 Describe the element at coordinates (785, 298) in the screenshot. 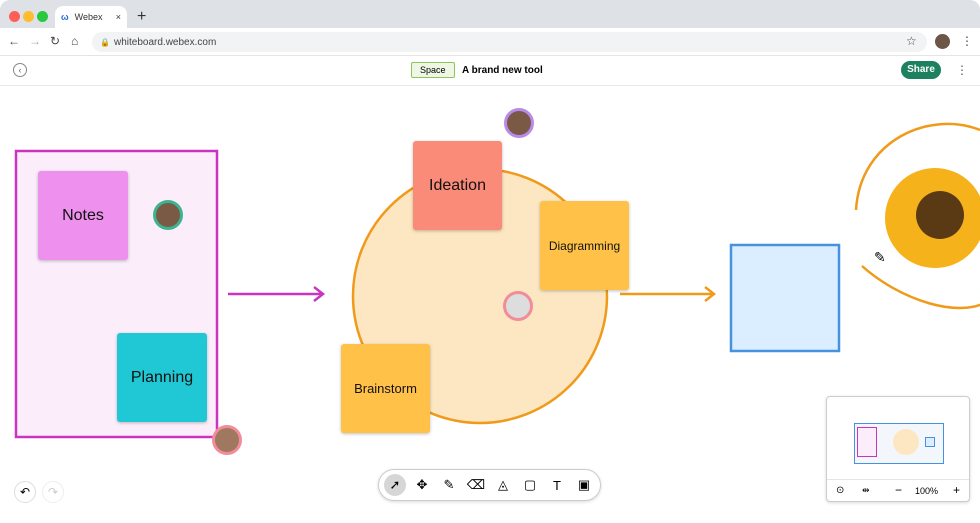

I see `blue-square` at that location.